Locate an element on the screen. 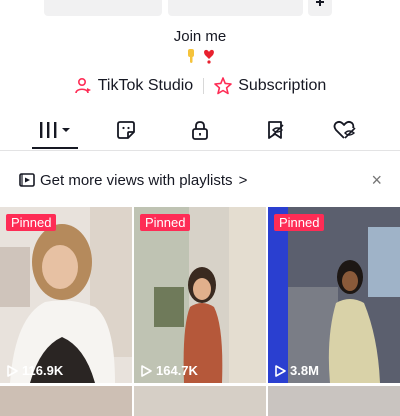 The height and width of the screenshot is (416, 400). video-tile: Pinned 3.8M is located at coordinates (334, 295).